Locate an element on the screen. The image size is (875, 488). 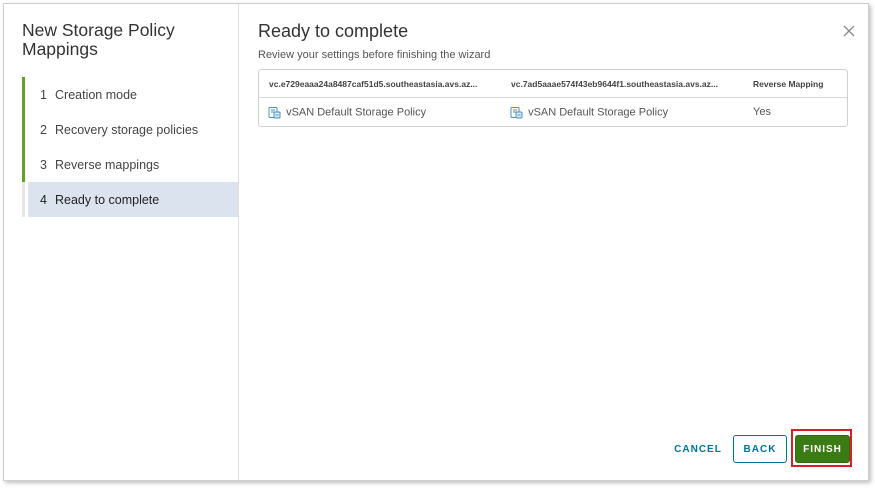
step-label: Ready to complete is located at coordinates (107, 199).